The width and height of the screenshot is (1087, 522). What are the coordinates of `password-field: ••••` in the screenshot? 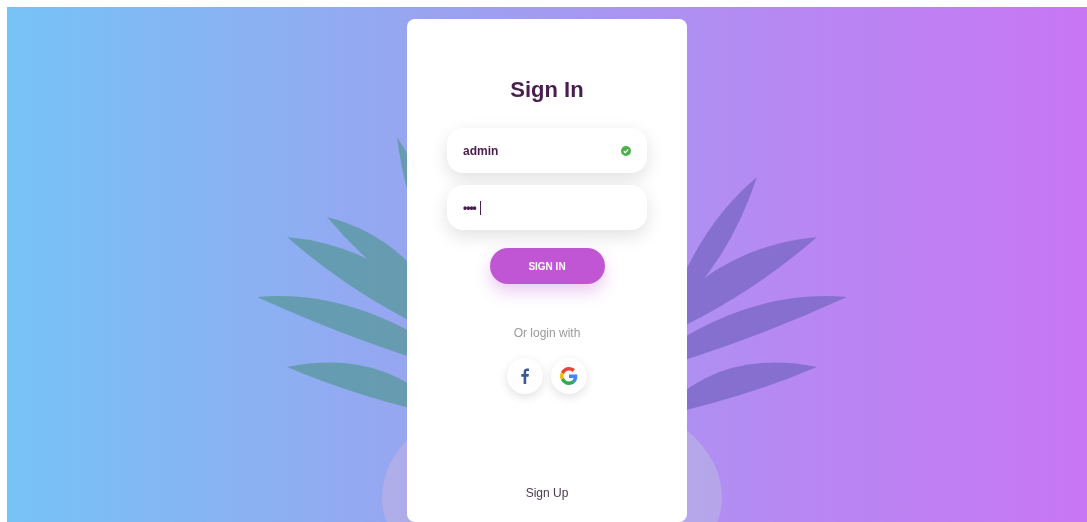 It's located at (547, 207).